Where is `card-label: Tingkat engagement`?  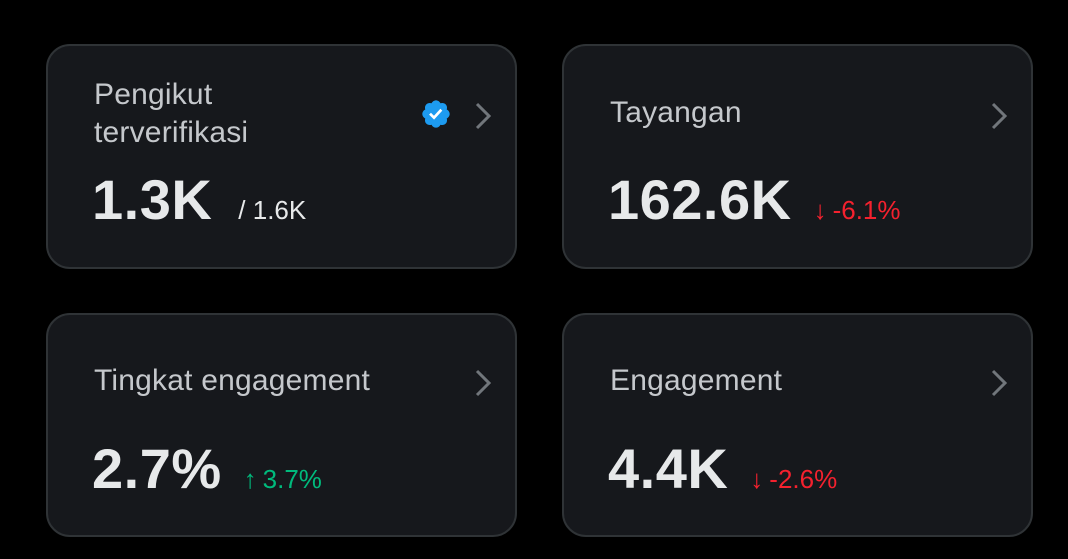
card-label: Tingkat engagement is located at coordinates (232, 380).